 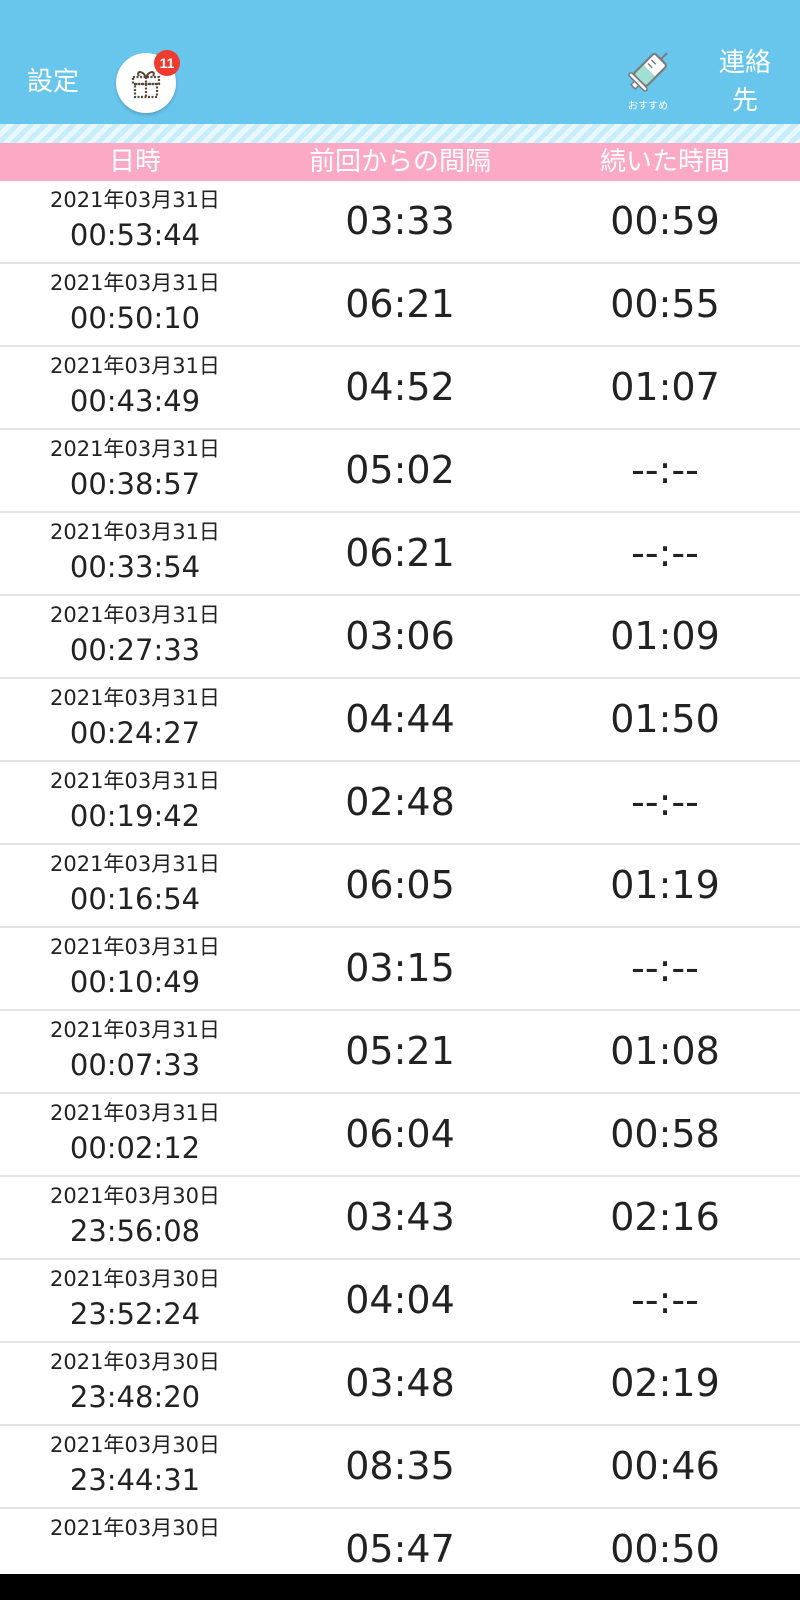 I want to click on cell-duration: 00:50, so click(x=665, y=1549).